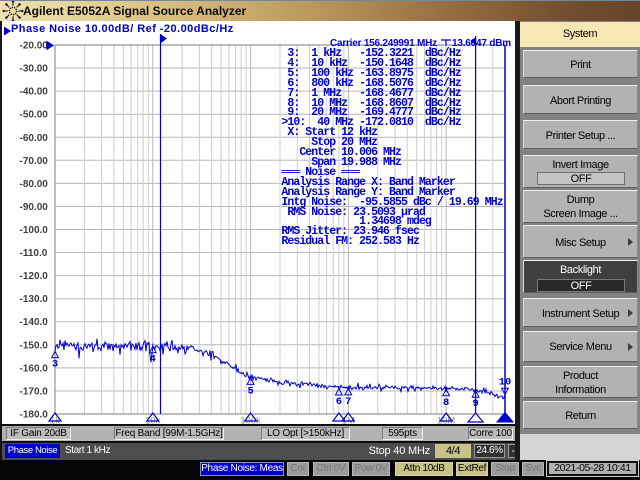  I want to click on svg-text: -140.0, so click(34, 322).